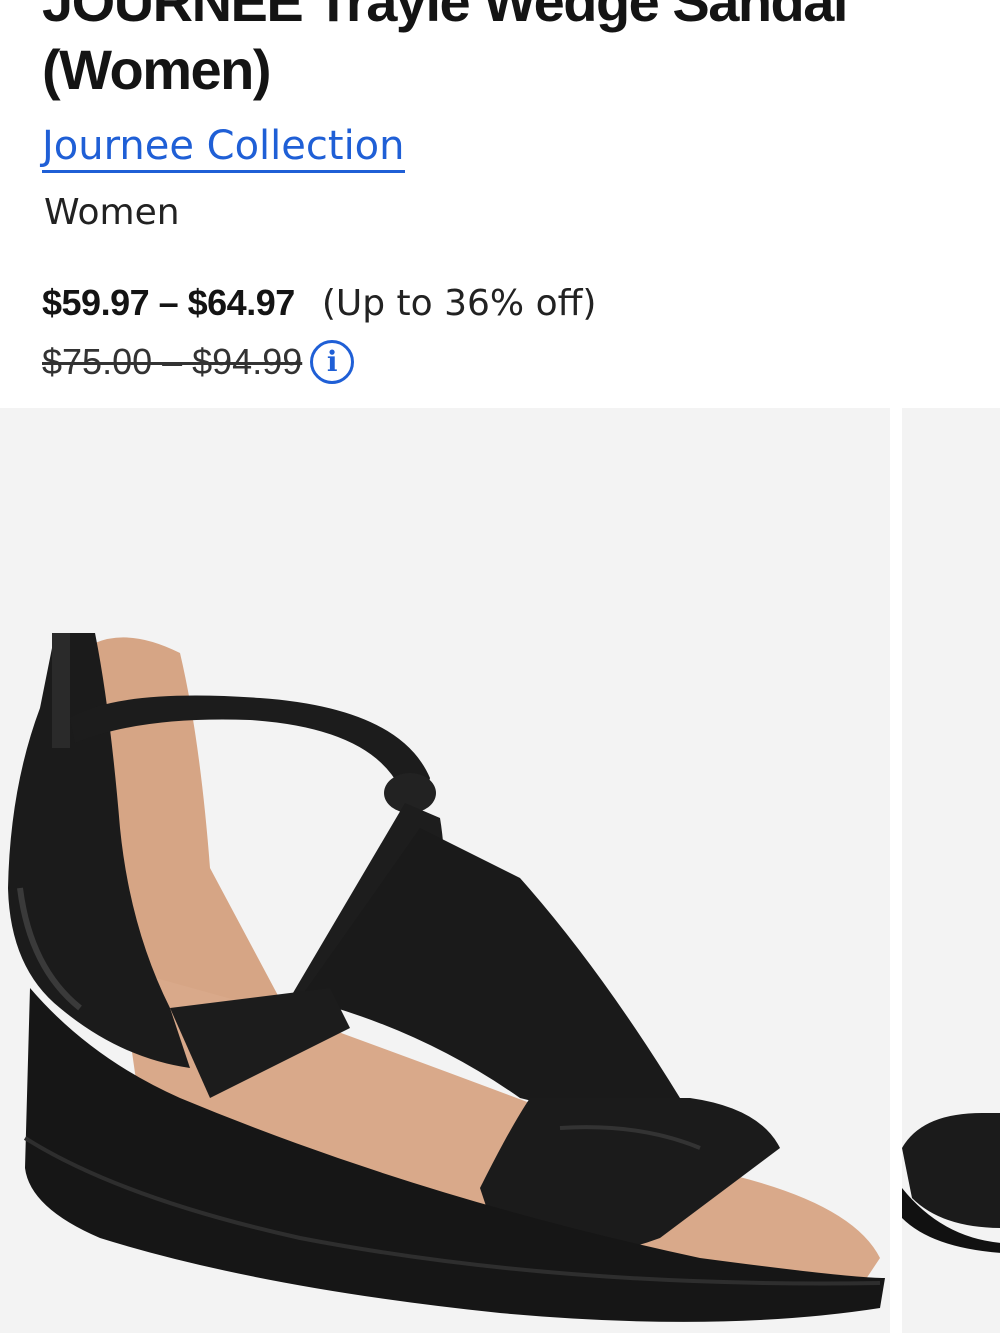 The width and height of the screenshot is (1000, 1333). Describe the element at coordinates (445, 16) in the screenshot. I see `product-title-line-1: JOURNEE Trayle Wedge Sandal` at that location.